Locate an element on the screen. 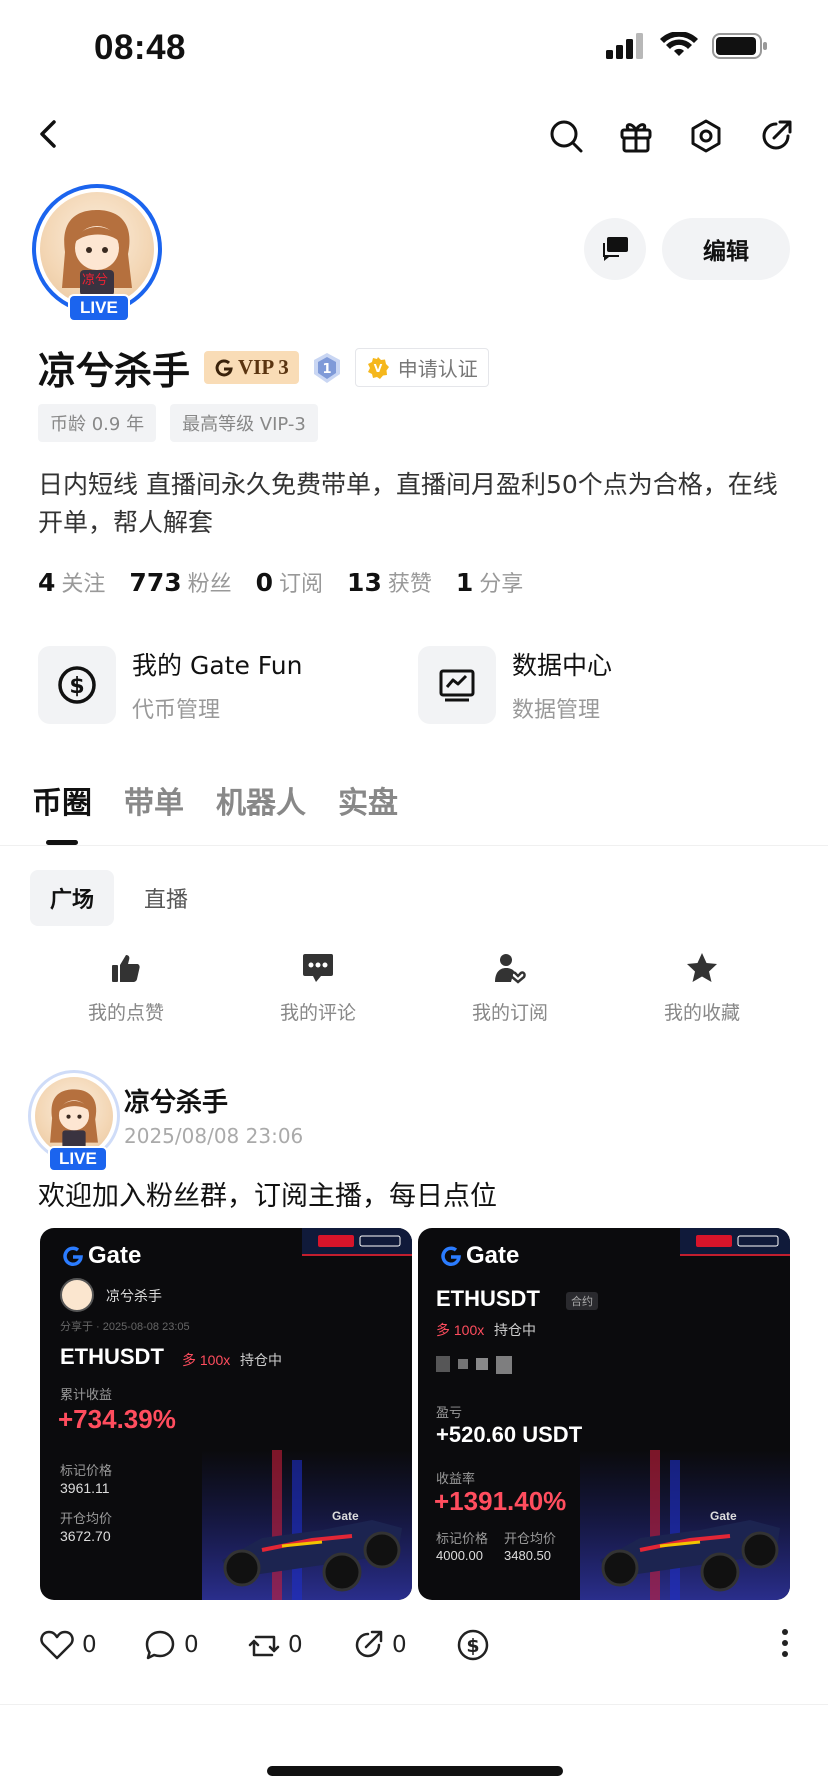 This screenshot has height=1792, width=828. settings-button is located at coordinates (706, 136).